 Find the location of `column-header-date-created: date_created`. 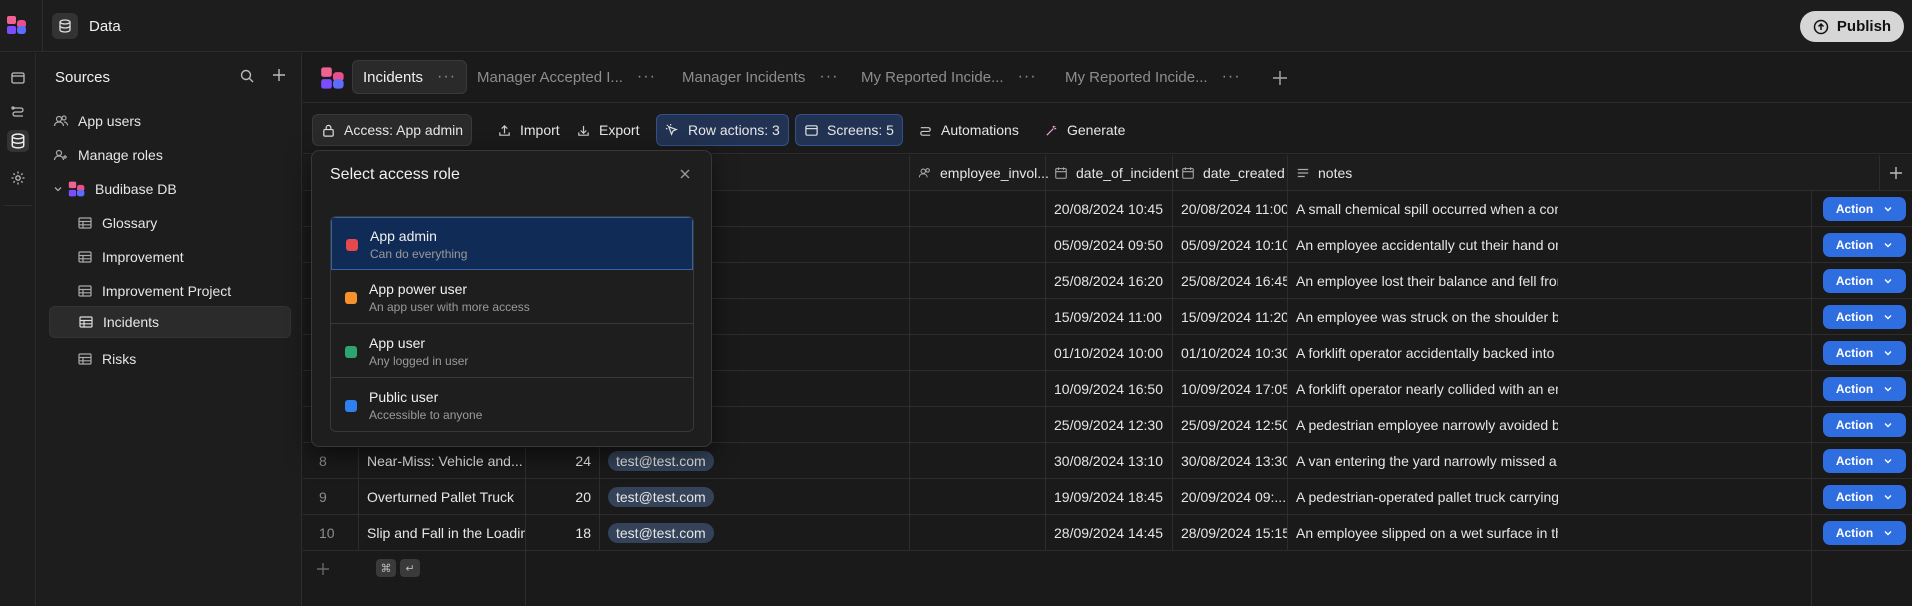

column-header-date-created: date_created is located at coordinates (1230, 173).